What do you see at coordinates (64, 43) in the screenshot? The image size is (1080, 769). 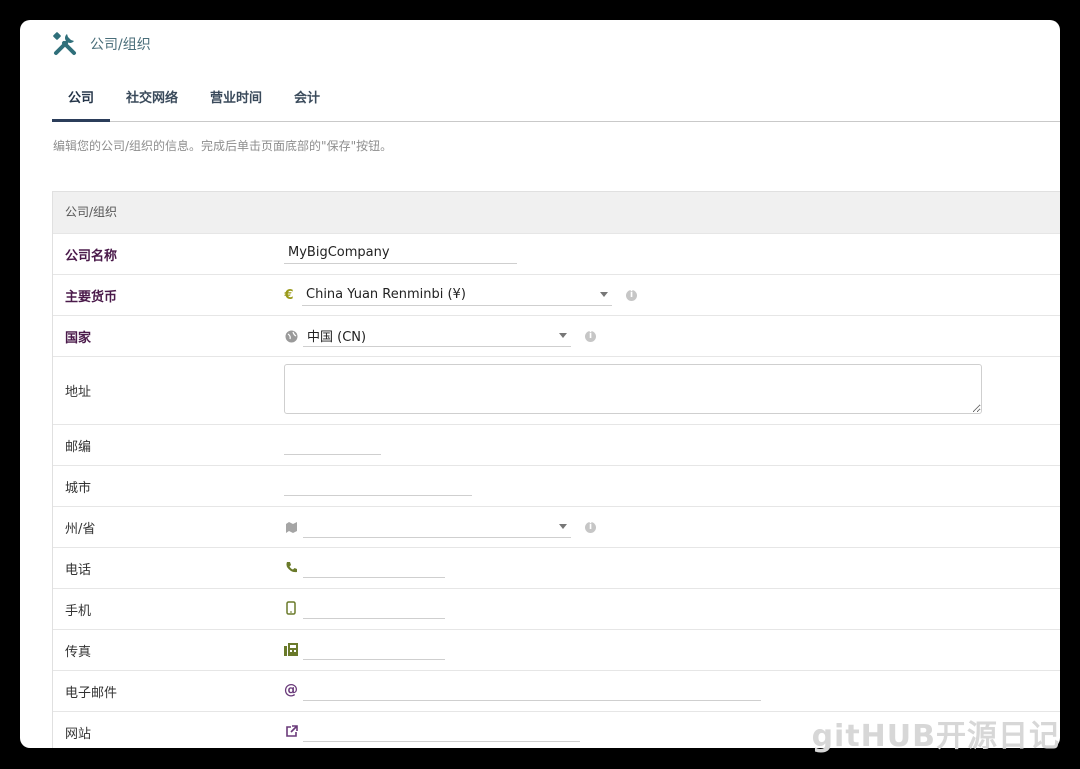 I see `tools-icon` at bounding box center [64, 43].